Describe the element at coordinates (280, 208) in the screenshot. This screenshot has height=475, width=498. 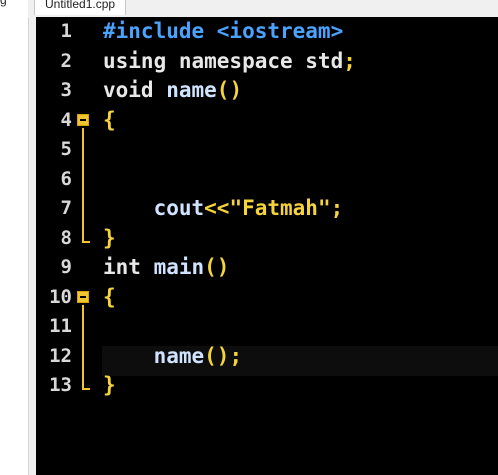
I see `code-token: "Fatmah"` at that location.